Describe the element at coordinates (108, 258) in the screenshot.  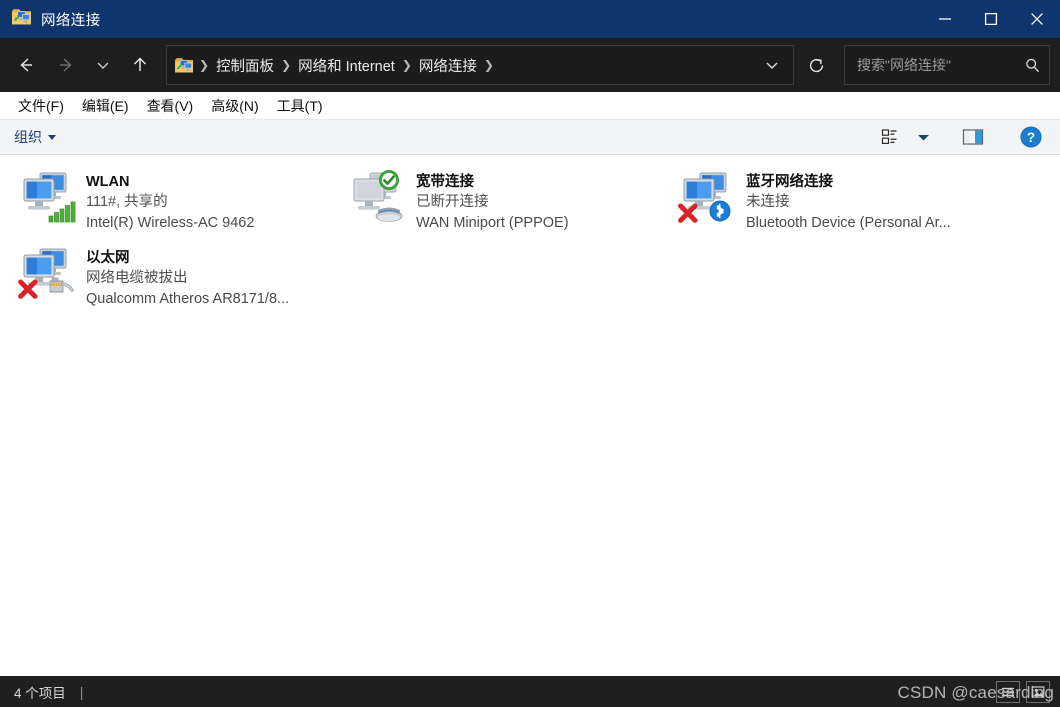
I see `connection-name: 以太网` at that location.